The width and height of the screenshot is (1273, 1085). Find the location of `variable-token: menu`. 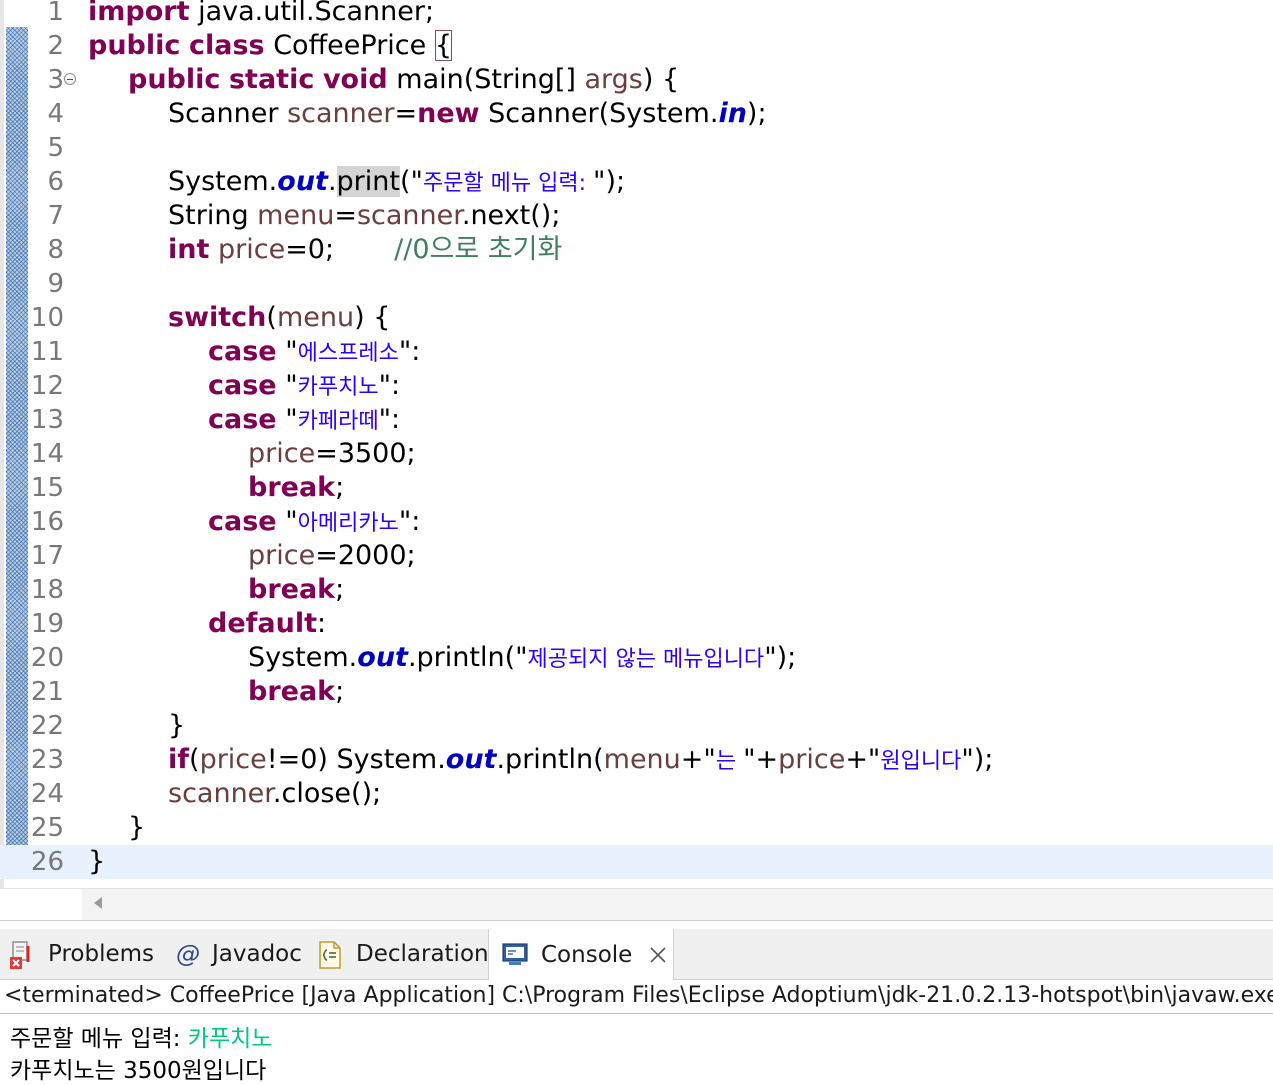

variable-token: menu is located at coordinates (315, 317).